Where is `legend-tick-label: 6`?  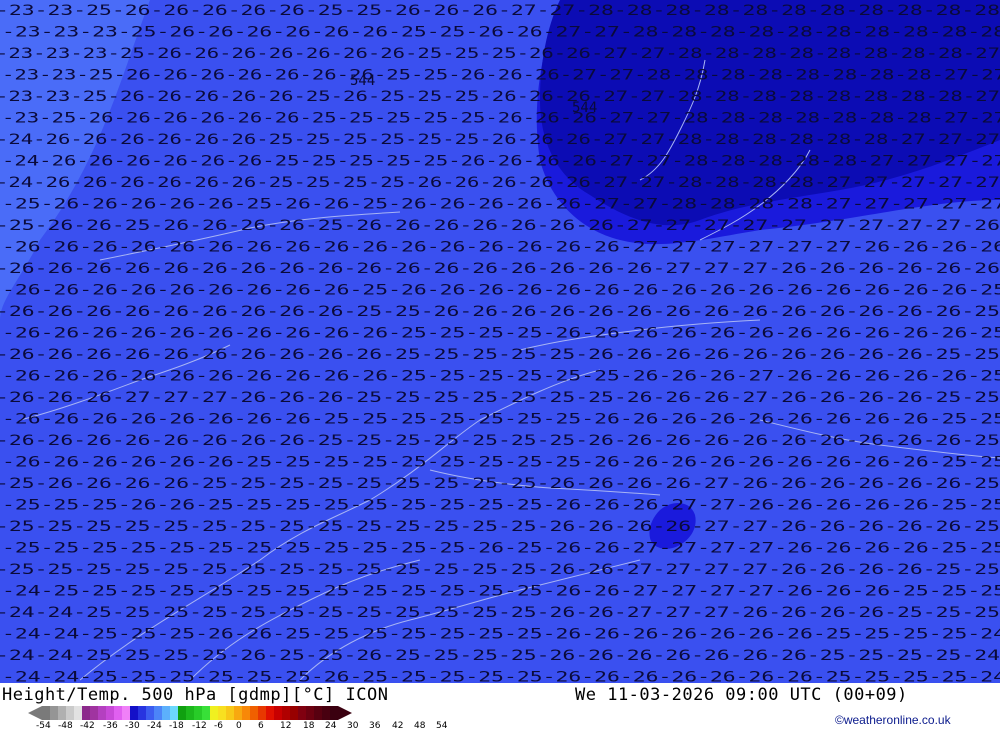 legend-tick-label: 6 is located at coordinates (261, 726).